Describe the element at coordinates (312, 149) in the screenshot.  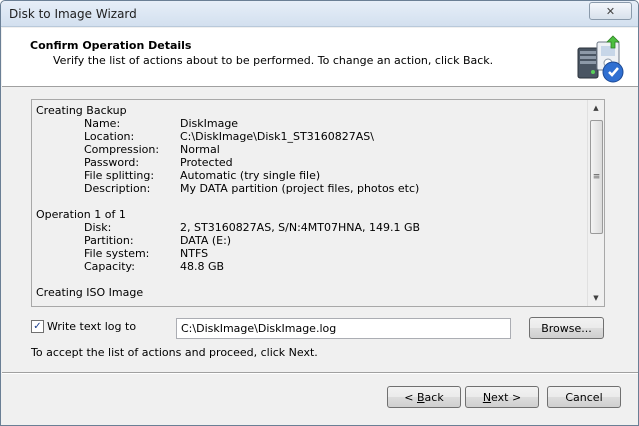
I see `list-item: Compression: Normal` at that location.